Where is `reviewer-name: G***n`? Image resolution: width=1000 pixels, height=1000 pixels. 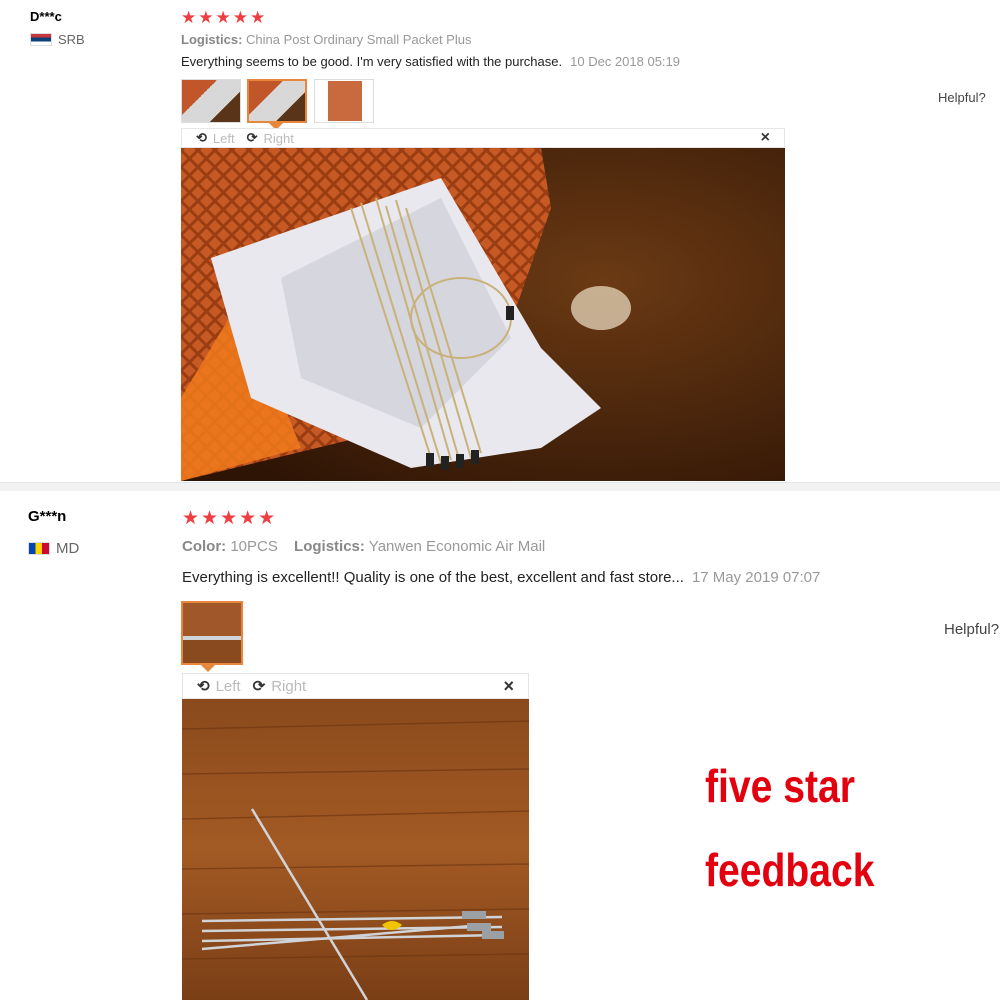 reviewer-name: G***n is located at coordinates (47, 516).